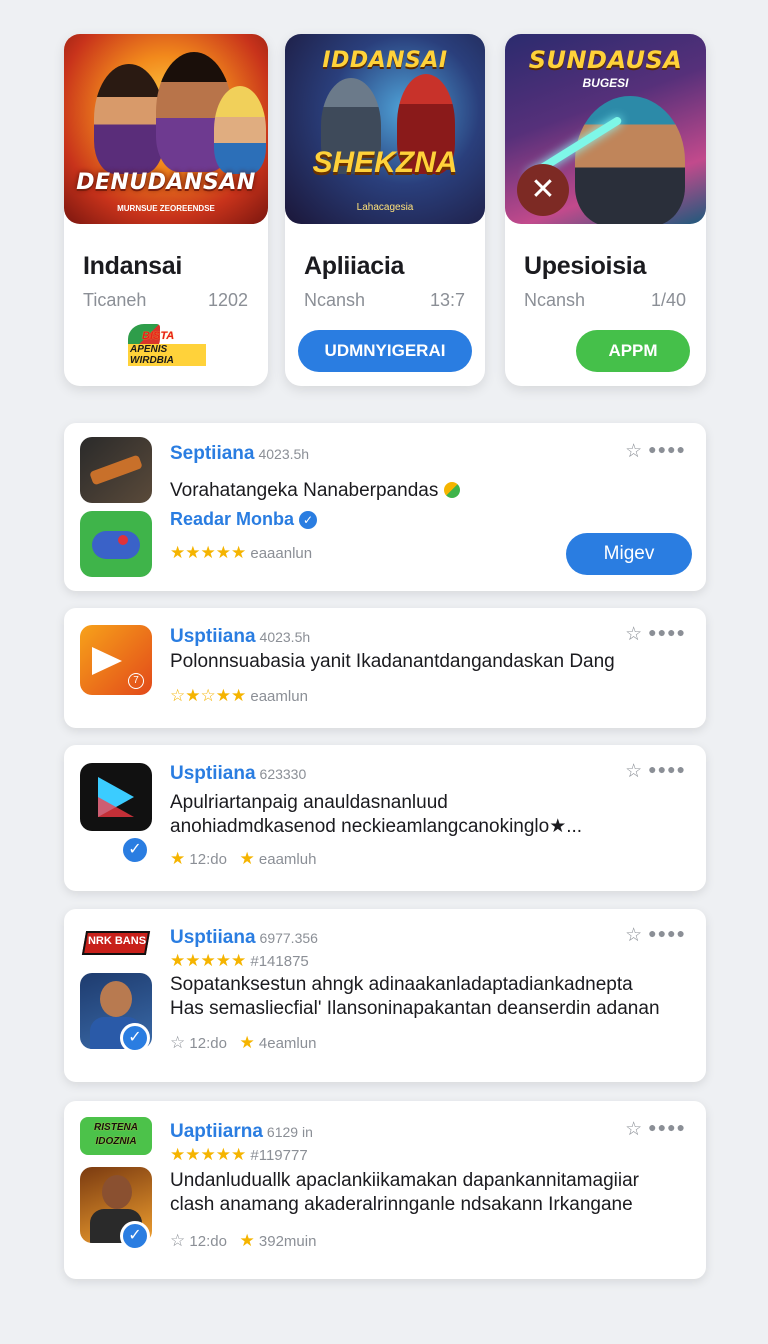  What do you see at coordinates (605, 300) in the screenshot?
I see `app-meta: Ncansh 1/40` at bounding box center [605, 300].